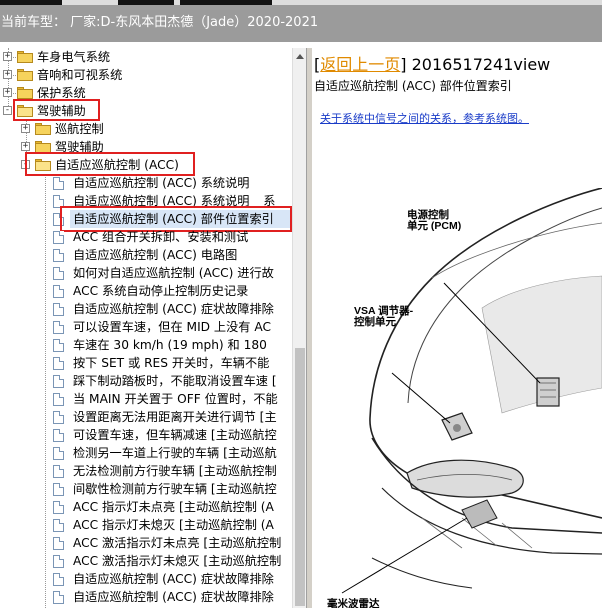  Describe the element at coordinates (177, 543) in the screenshot. I see `tree-item-label: ACC 激活指示灯未点亮 [主动巡航控制` at that location.